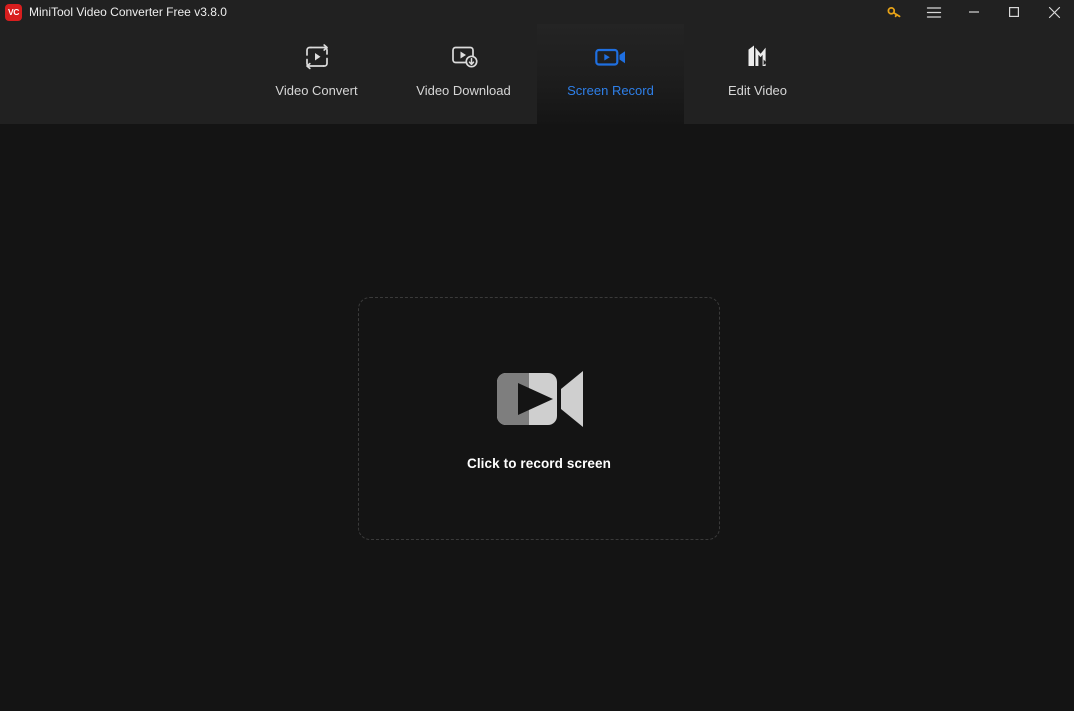 The height and width of the screenshot is (711, 1074). What do you see at coordinates (463, 90) in the screenshot?
I see `tab-label: Video Download` at bounding box center [463, 90].